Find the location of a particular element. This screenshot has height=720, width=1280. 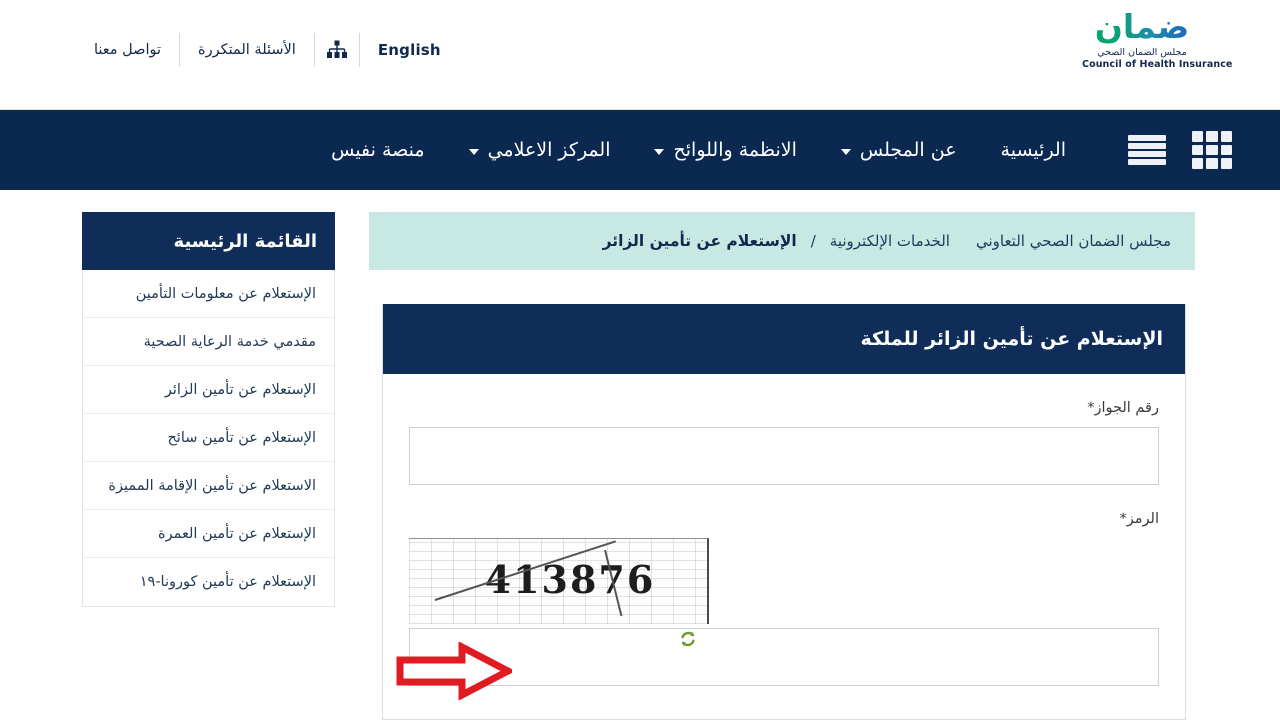

top-link-faq: الأسئلة المتكررة is located at coordinates (247, 50).